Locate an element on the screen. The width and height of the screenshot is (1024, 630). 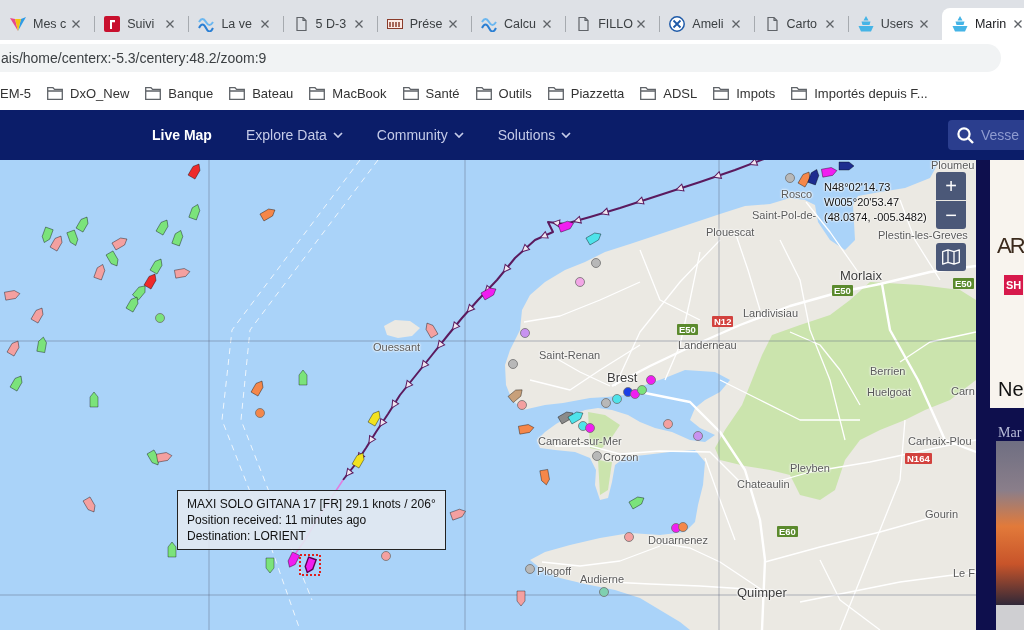
nav-link: Community is located at coordinates (420, 135).